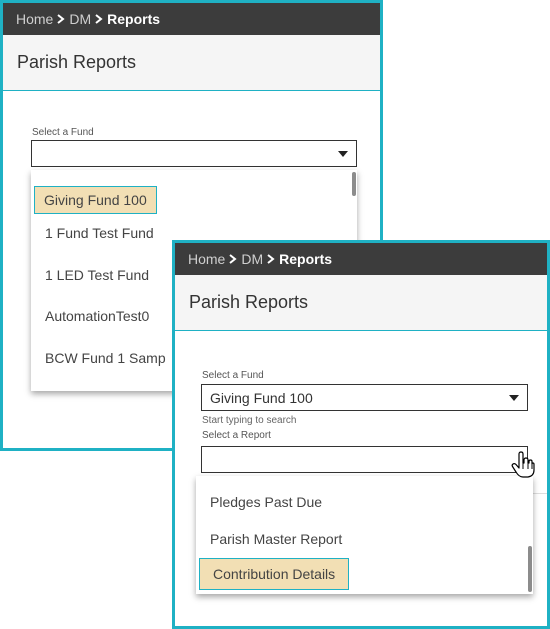 The width and height of the screenshot is (550, 629). Describe the element at coordinates (523, 464) in the screenshot. I see `hand-pointer-icon` at that location.